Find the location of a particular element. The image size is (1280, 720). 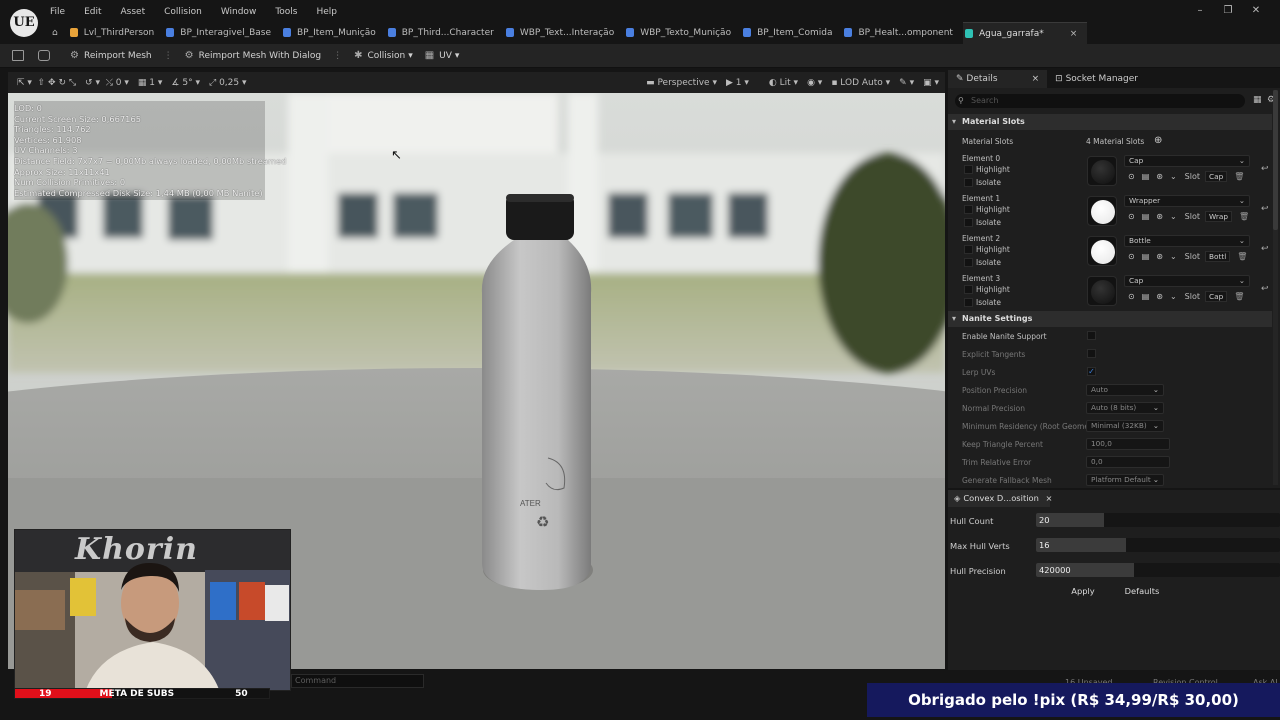

editor-tab: BP_Healt...omponent is located at coordinates (902, 33).